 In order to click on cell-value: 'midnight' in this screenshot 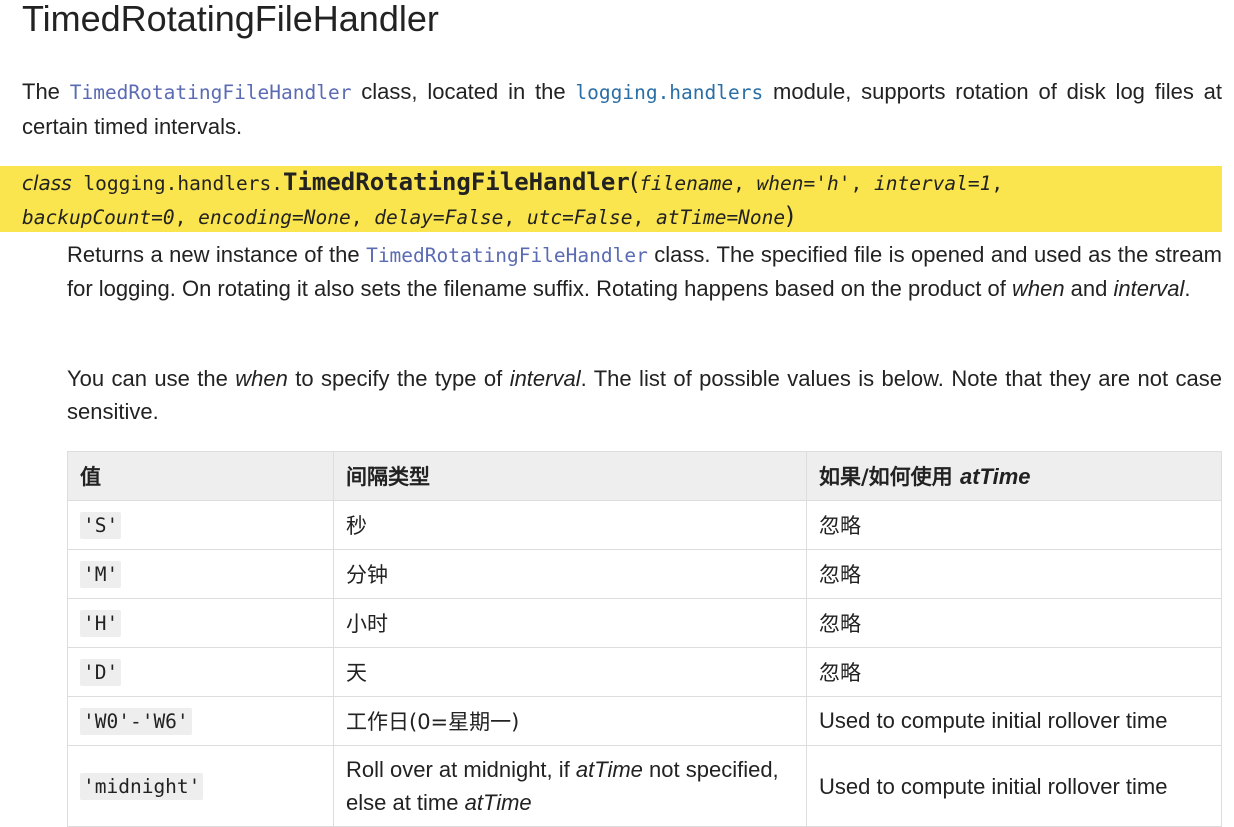, I will do `click(200, 786)`.